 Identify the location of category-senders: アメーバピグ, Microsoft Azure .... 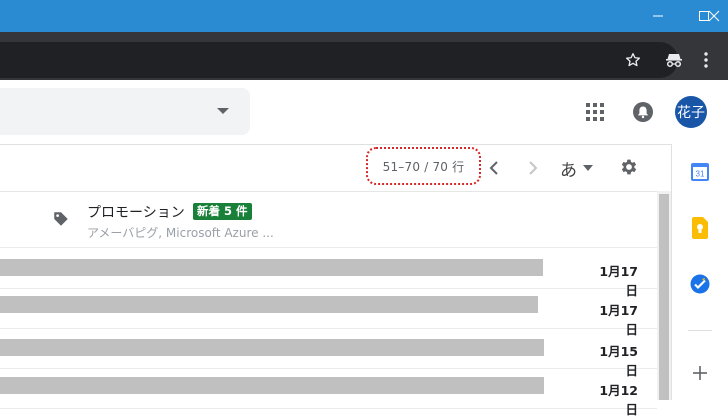
(180, 233).